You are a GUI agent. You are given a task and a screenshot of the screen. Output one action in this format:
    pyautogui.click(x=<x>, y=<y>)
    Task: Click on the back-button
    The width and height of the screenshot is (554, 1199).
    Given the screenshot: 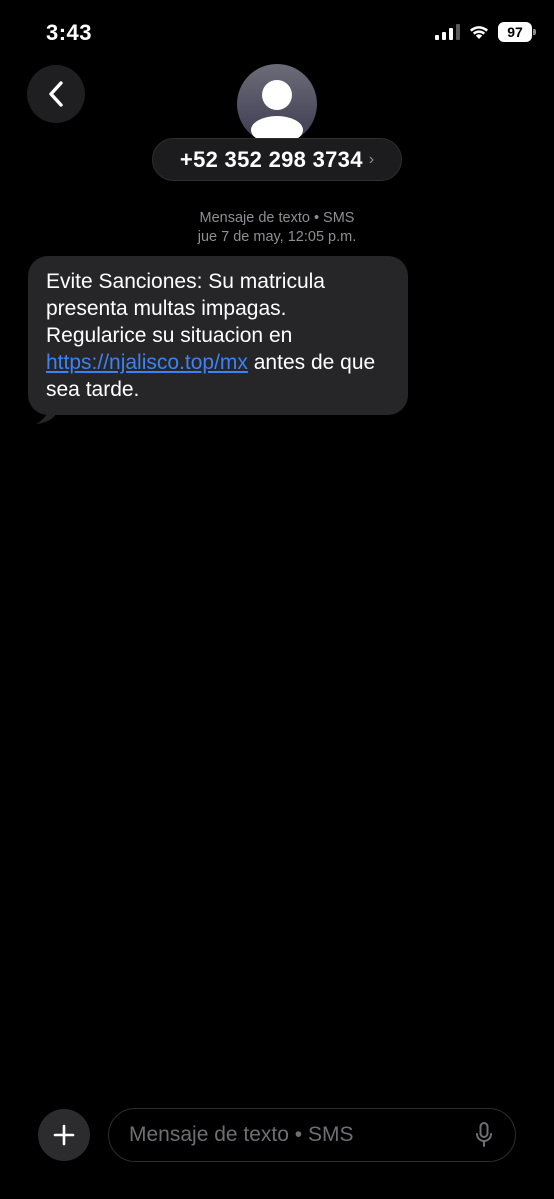 What is the action you would take?
    pyautogui.click(x=56, y=94)
    